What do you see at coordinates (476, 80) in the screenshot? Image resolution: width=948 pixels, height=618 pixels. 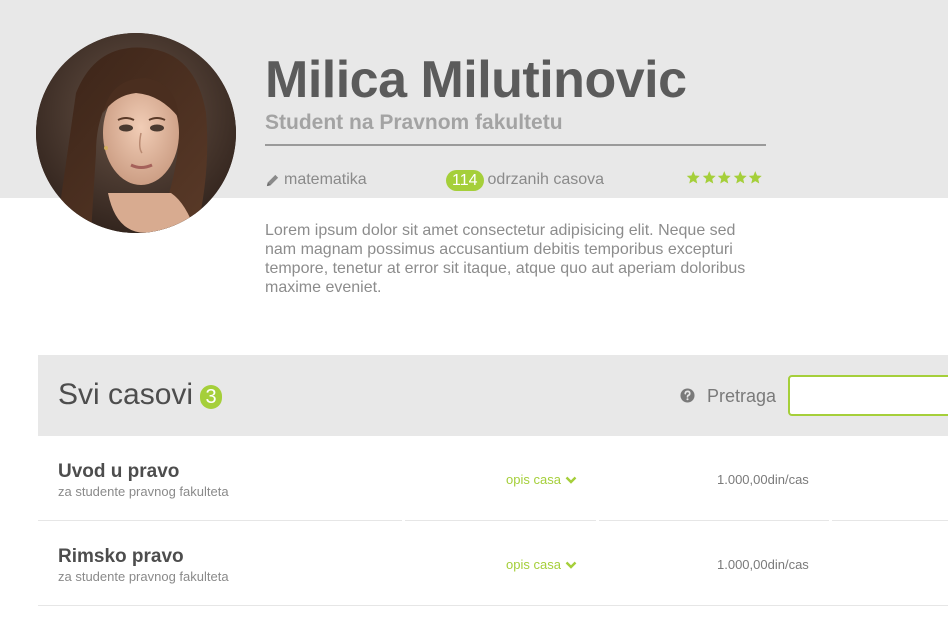 I see `profile-name: Milica Milutinovic` at bounding box center [476, 80].